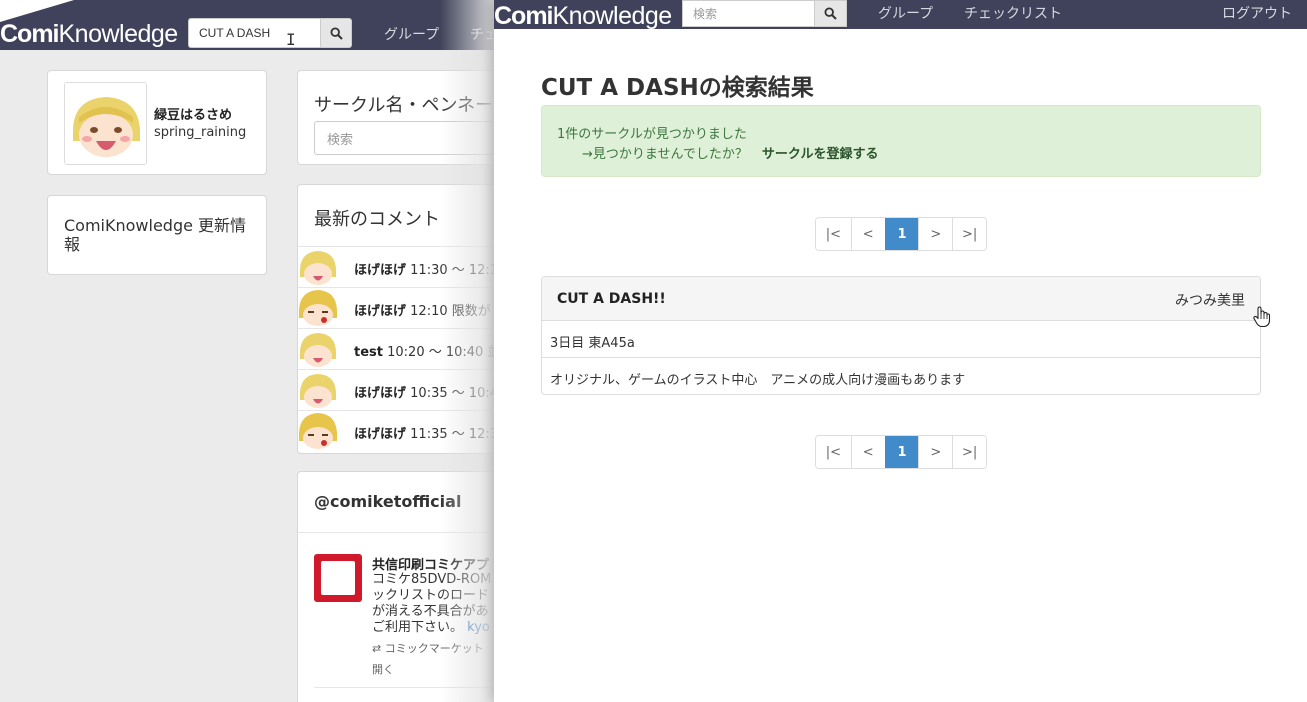 This screenshot has width=1307, height=702. I want to click on logo: ComiKnowledge, so click(583, 16).